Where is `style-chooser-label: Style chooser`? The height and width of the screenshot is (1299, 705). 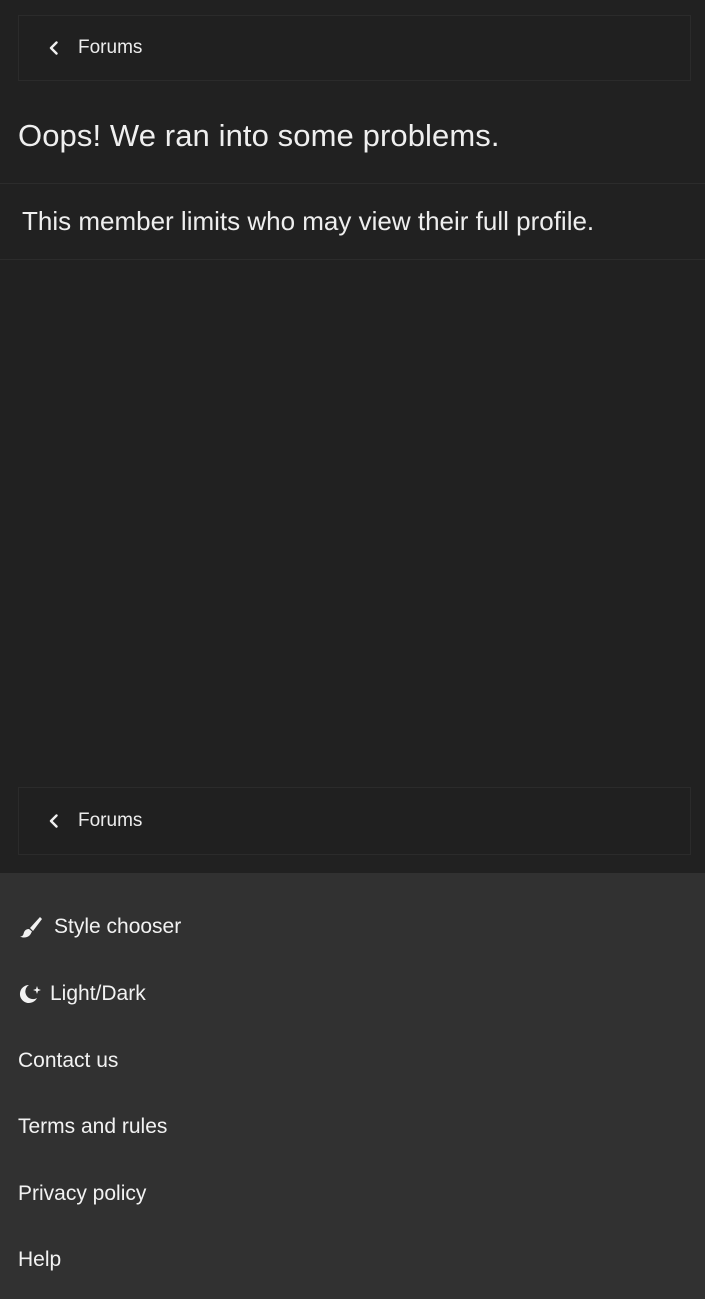 style-chooser-label: Style chooser is located at coordinates (118, 926).